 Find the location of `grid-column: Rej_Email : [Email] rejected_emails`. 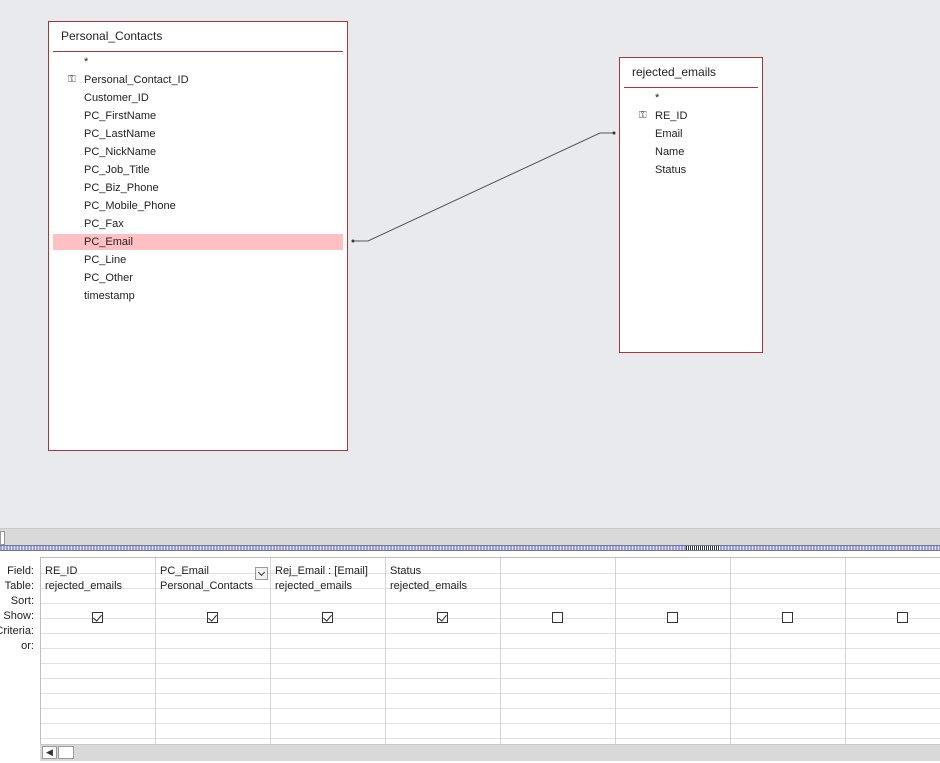

grid-column: Rej_Email : [Email] rejected_emails is located at coordinates (328, 653).